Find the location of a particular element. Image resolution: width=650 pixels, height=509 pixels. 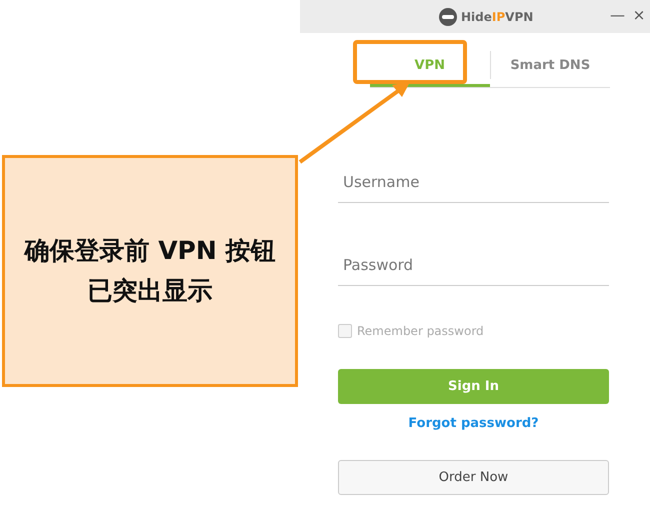

forgot-password-link: Forgot password? is located at coordinates (473, 423).